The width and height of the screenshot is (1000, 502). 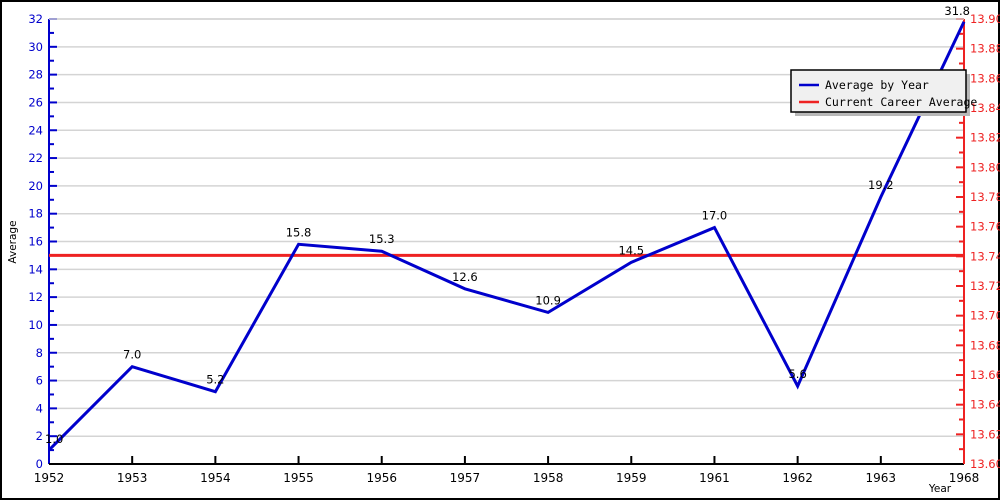 I want to click on data-point-label: 1.0, so click(x=54, y=439).